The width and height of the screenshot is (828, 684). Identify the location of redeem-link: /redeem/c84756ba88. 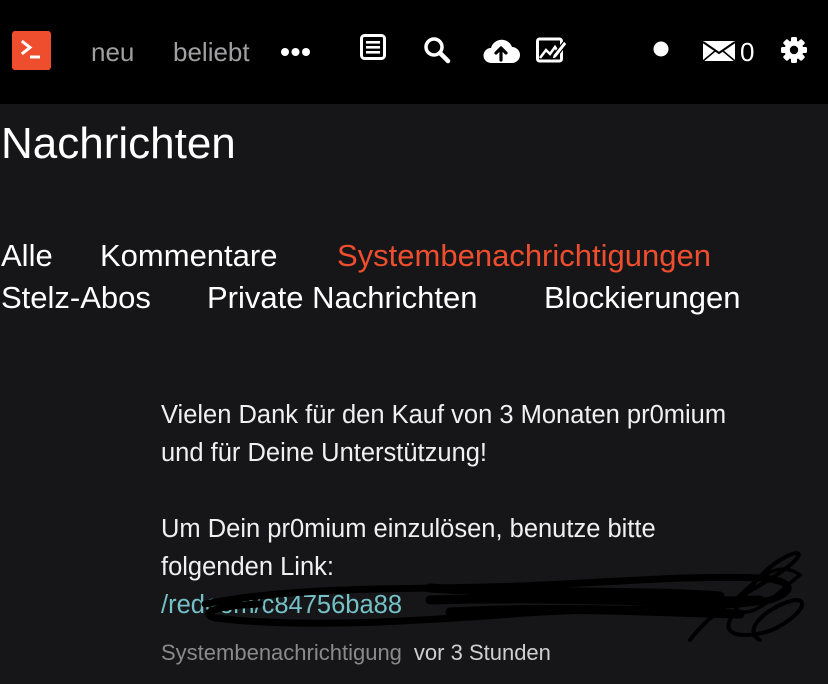
(281, 605).